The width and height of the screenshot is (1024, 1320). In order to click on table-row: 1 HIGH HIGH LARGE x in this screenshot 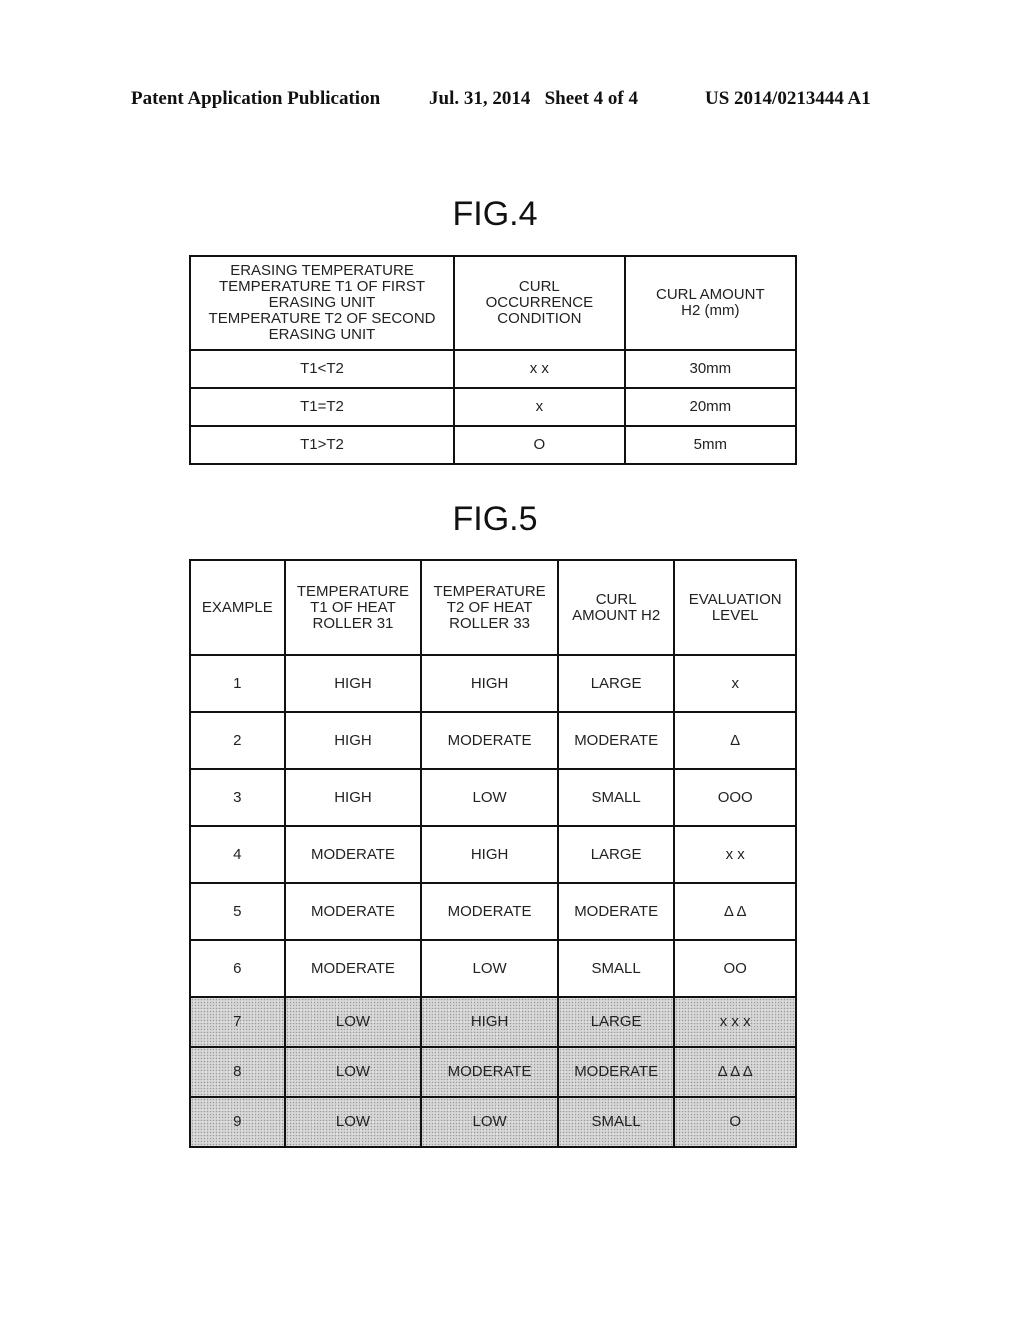, I will do `click(493, 683)`.